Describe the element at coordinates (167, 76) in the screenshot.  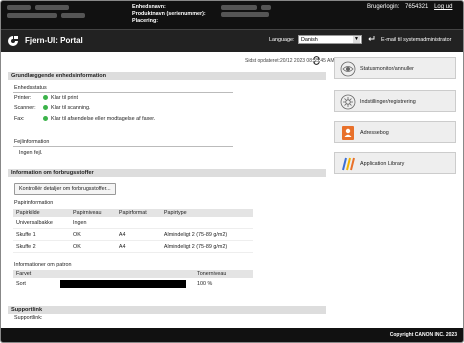
I see `basic-device-info-heading: Grundlæggende enhedsinformation` at that location.